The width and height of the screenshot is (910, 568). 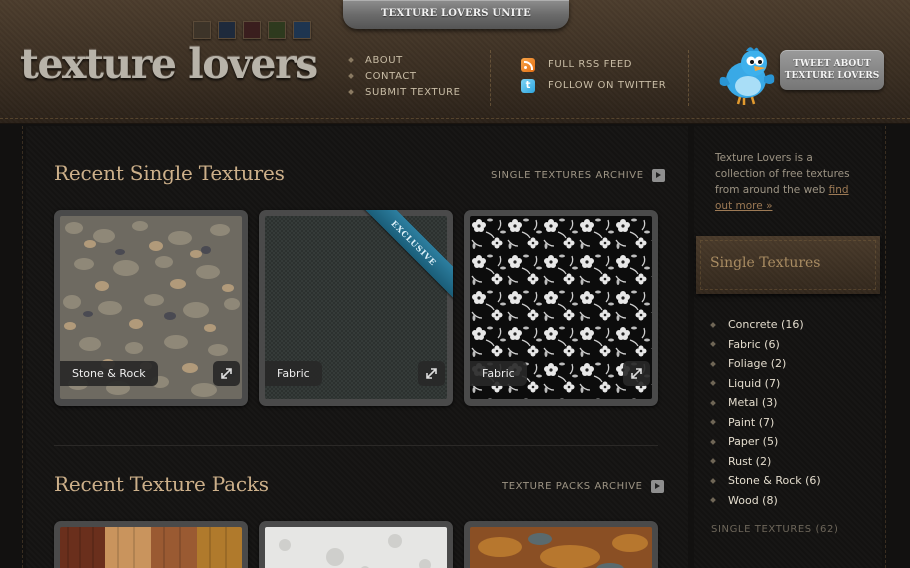 What do you see at coordinates (227, 30) in the screenshot?
I see `swatch-navy` at bounding box center [227, 30].